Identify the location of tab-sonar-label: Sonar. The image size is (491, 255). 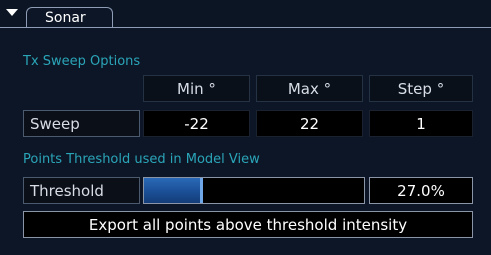
(65, 18).